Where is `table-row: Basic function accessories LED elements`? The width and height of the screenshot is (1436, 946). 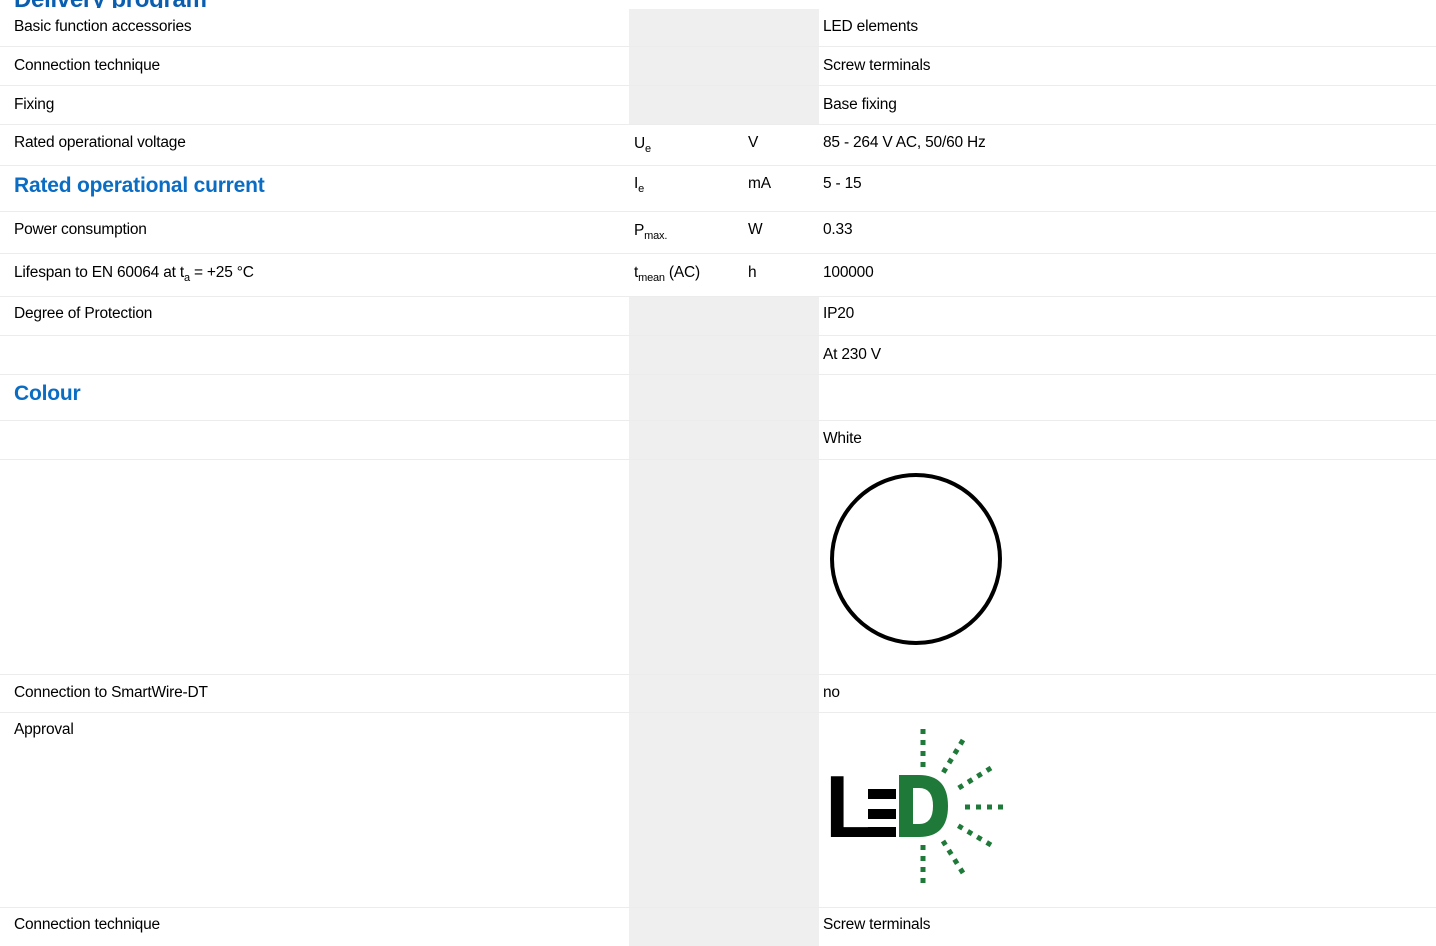 table-row: Basic function accessories LED elements is located at coordinates (718, 28).